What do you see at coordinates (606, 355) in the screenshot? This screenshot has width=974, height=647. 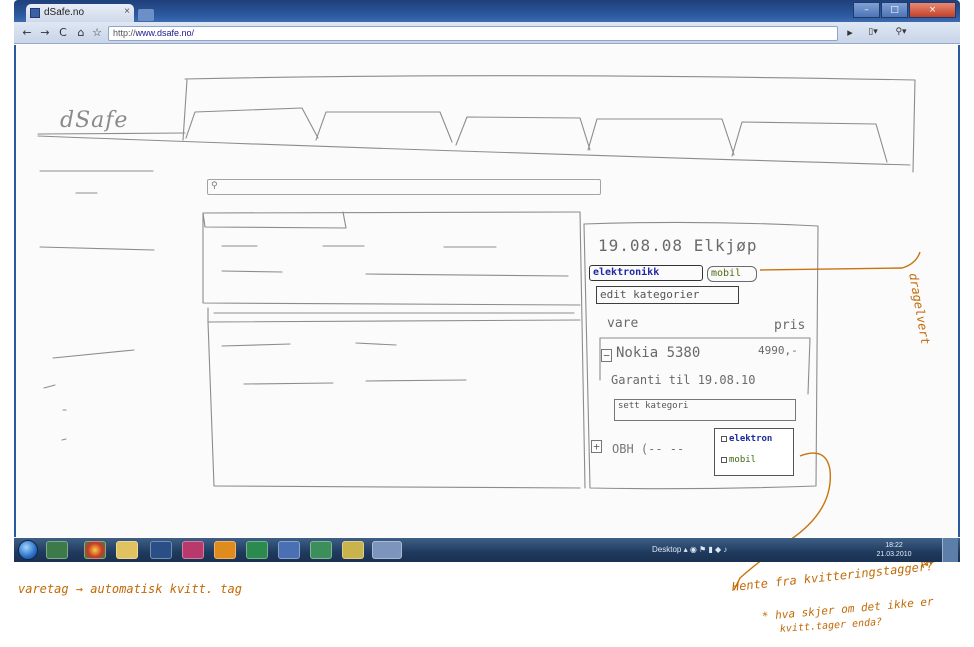 I see `collapse-item-button: −` at bounding box center [606, 355].